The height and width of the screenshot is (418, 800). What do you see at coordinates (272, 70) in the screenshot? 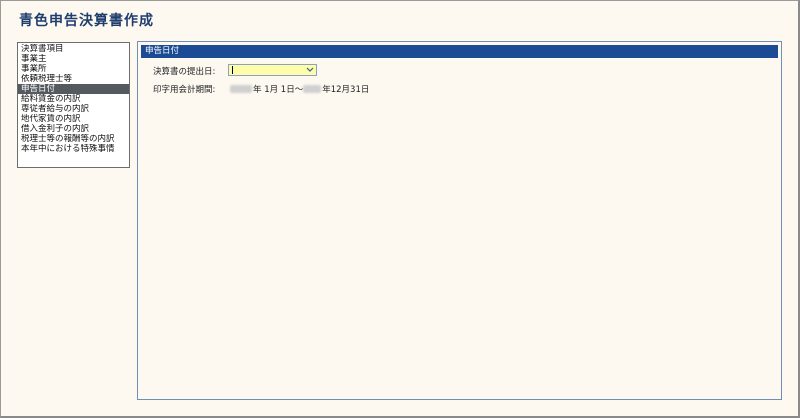
I see `submission-date-combobox` at bounding box center [272, 70].